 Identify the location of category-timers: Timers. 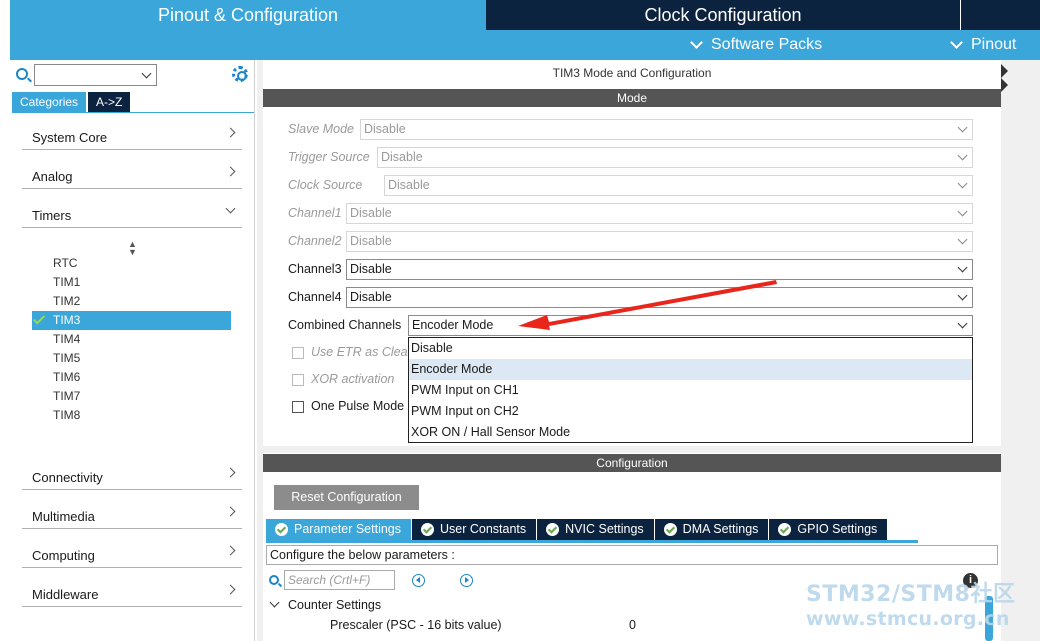
(132, 215).